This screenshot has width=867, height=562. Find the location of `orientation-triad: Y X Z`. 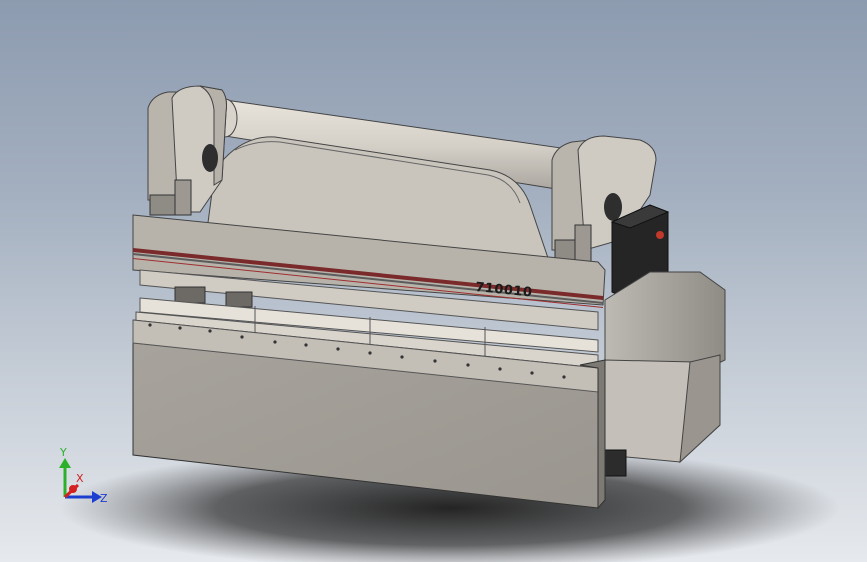

orientation-triad: Y X Z is located at coordinates (83, 475).